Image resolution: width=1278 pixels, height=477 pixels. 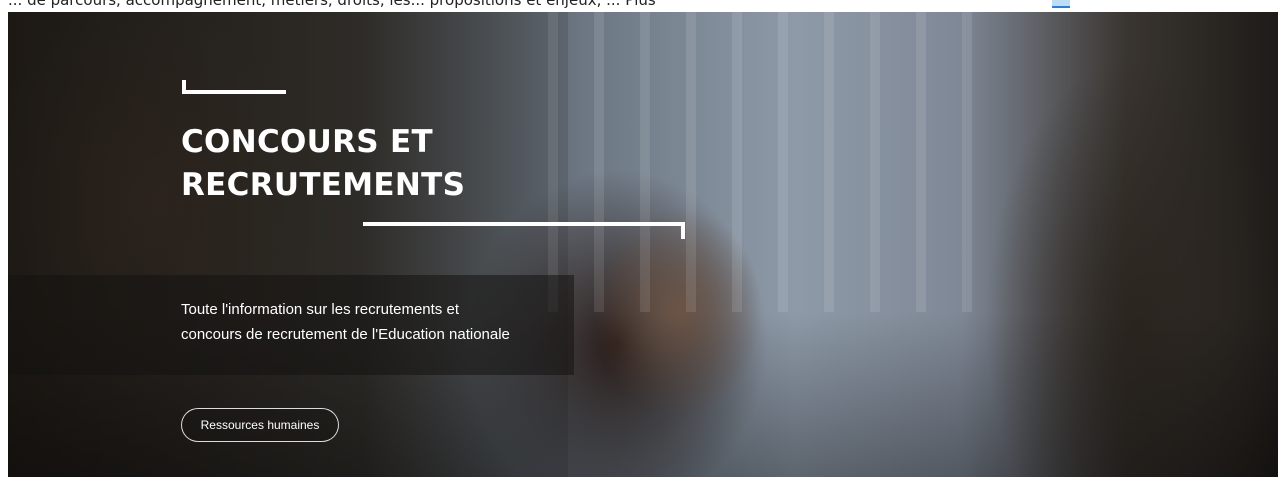 What do you see at coordinates (524, 224) in the screenshot?
I see `decorative-bracket-bottom` at bounding box center [524, 224].